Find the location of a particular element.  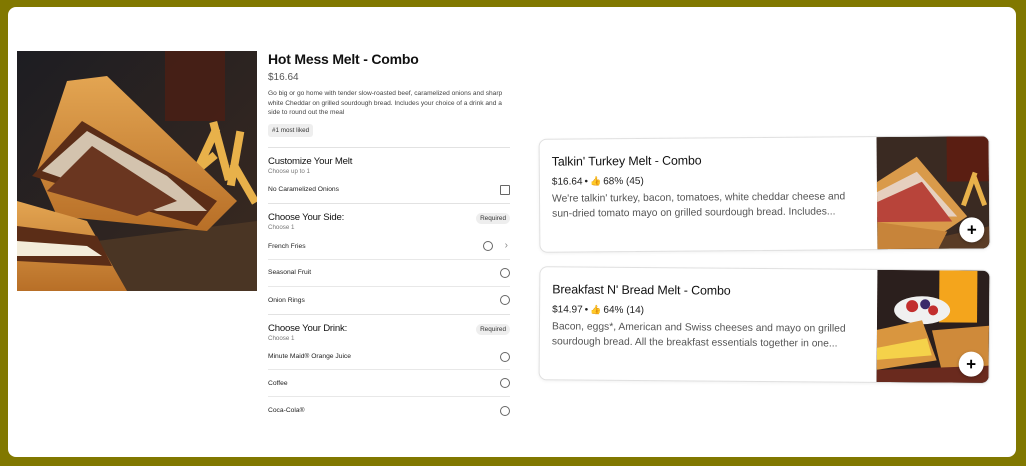

option-label: Coca-Cola® is located at coordinates (286, 411).